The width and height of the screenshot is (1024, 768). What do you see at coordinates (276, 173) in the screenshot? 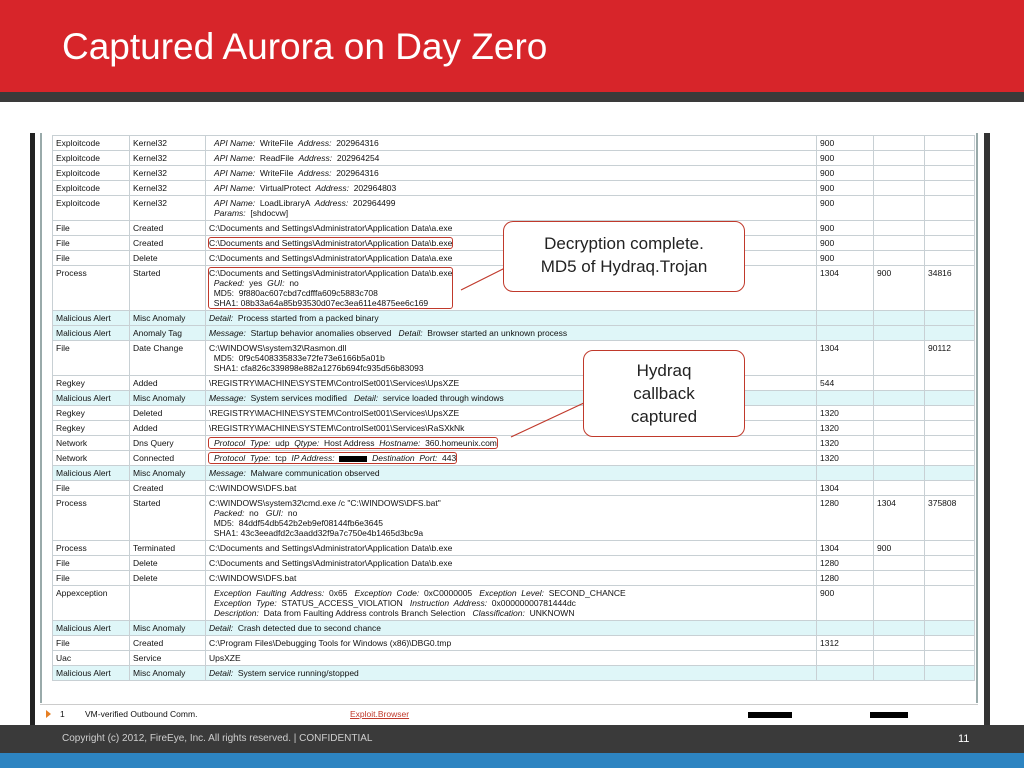
I see `detail-value: WriteFile` at bounding box center [276, 173].